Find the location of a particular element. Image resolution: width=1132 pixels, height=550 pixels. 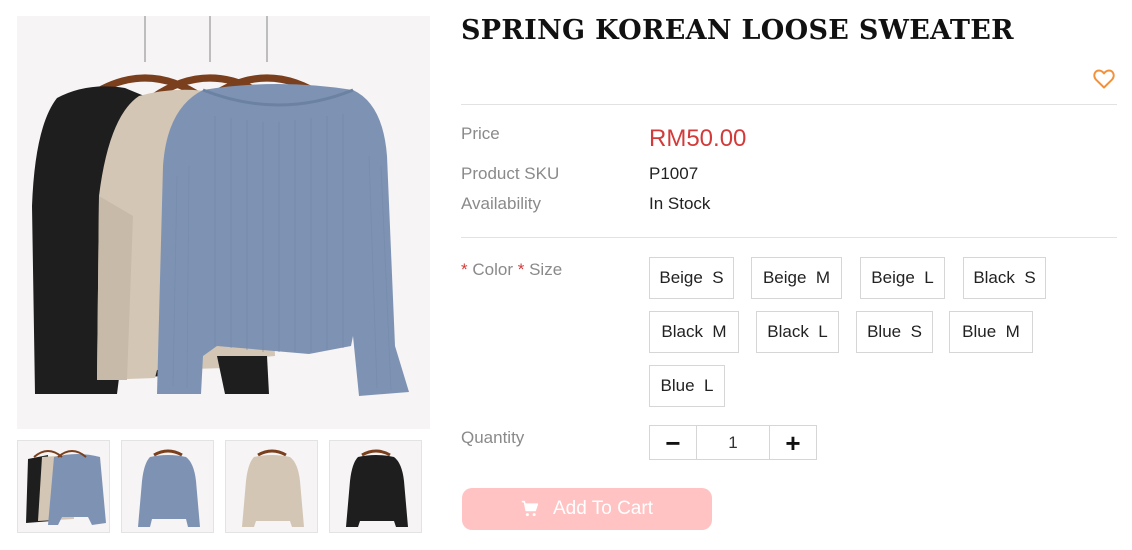

variant-option: Blue M is located at coordinates (991, 332).